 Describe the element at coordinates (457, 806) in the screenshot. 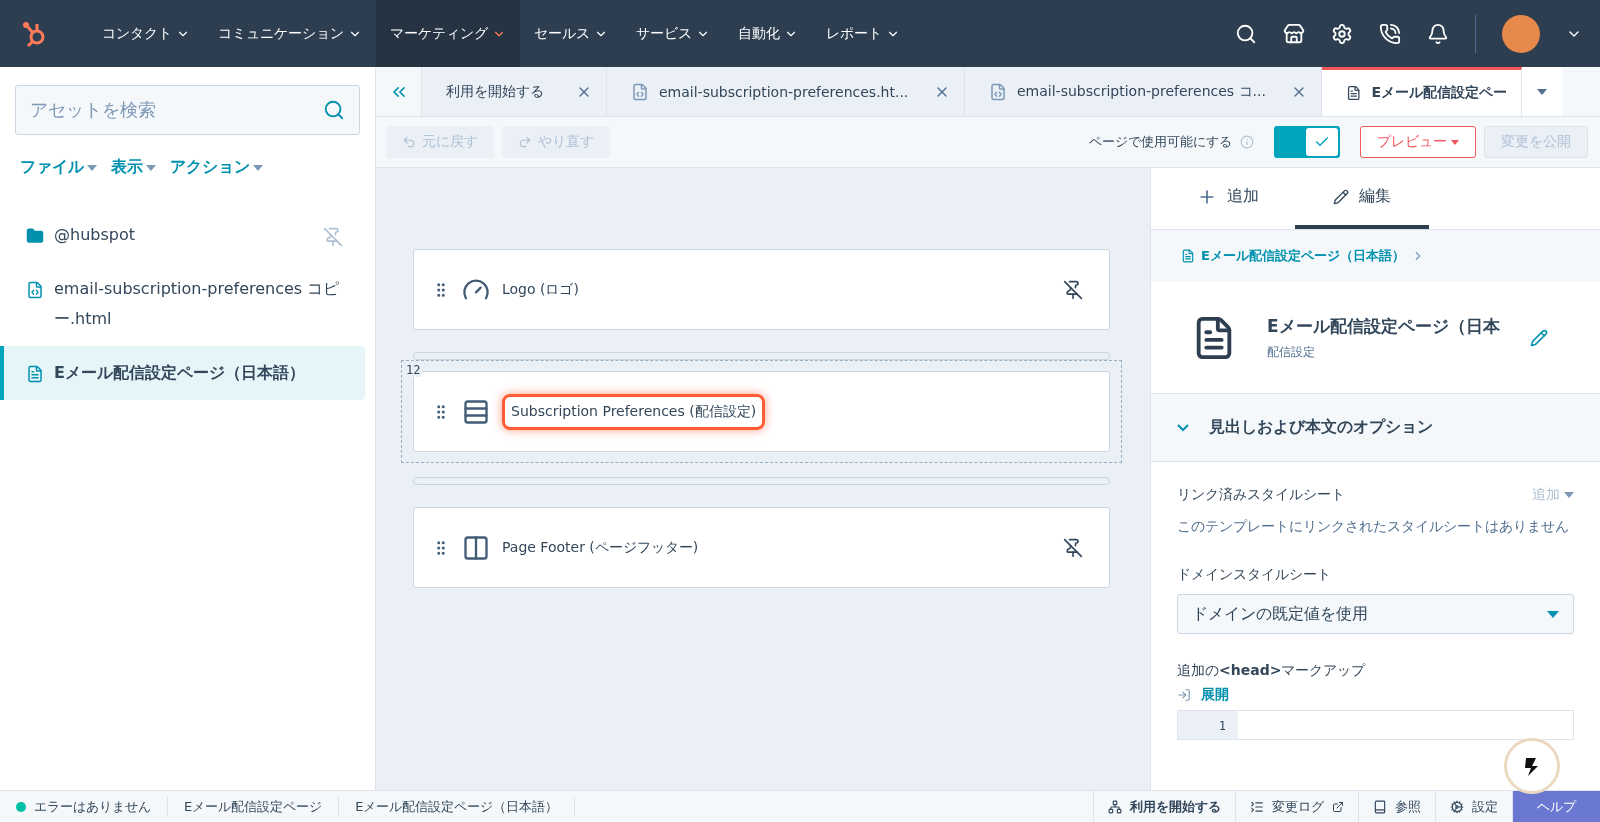

I see `status-item: Eメール配信設定ページ（日本語）` at that location.